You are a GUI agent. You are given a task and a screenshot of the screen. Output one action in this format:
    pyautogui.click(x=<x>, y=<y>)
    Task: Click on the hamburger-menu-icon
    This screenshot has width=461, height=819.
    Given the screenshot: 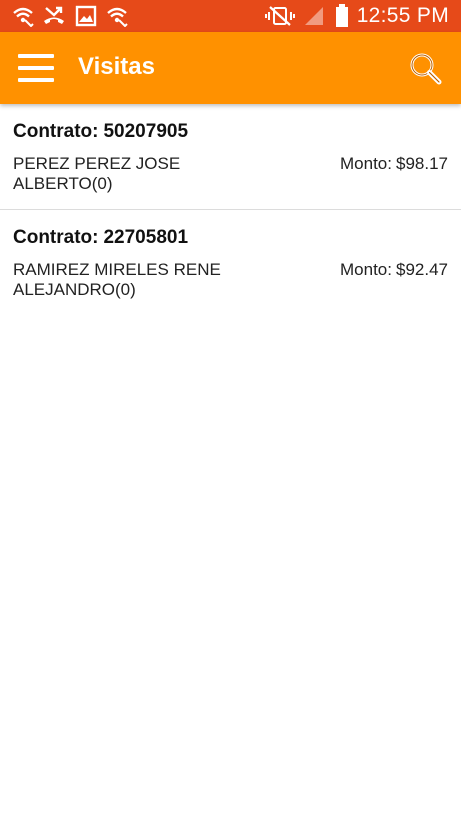 What is the action you would take?
    pyautogui.click(x=36, y=56)
    